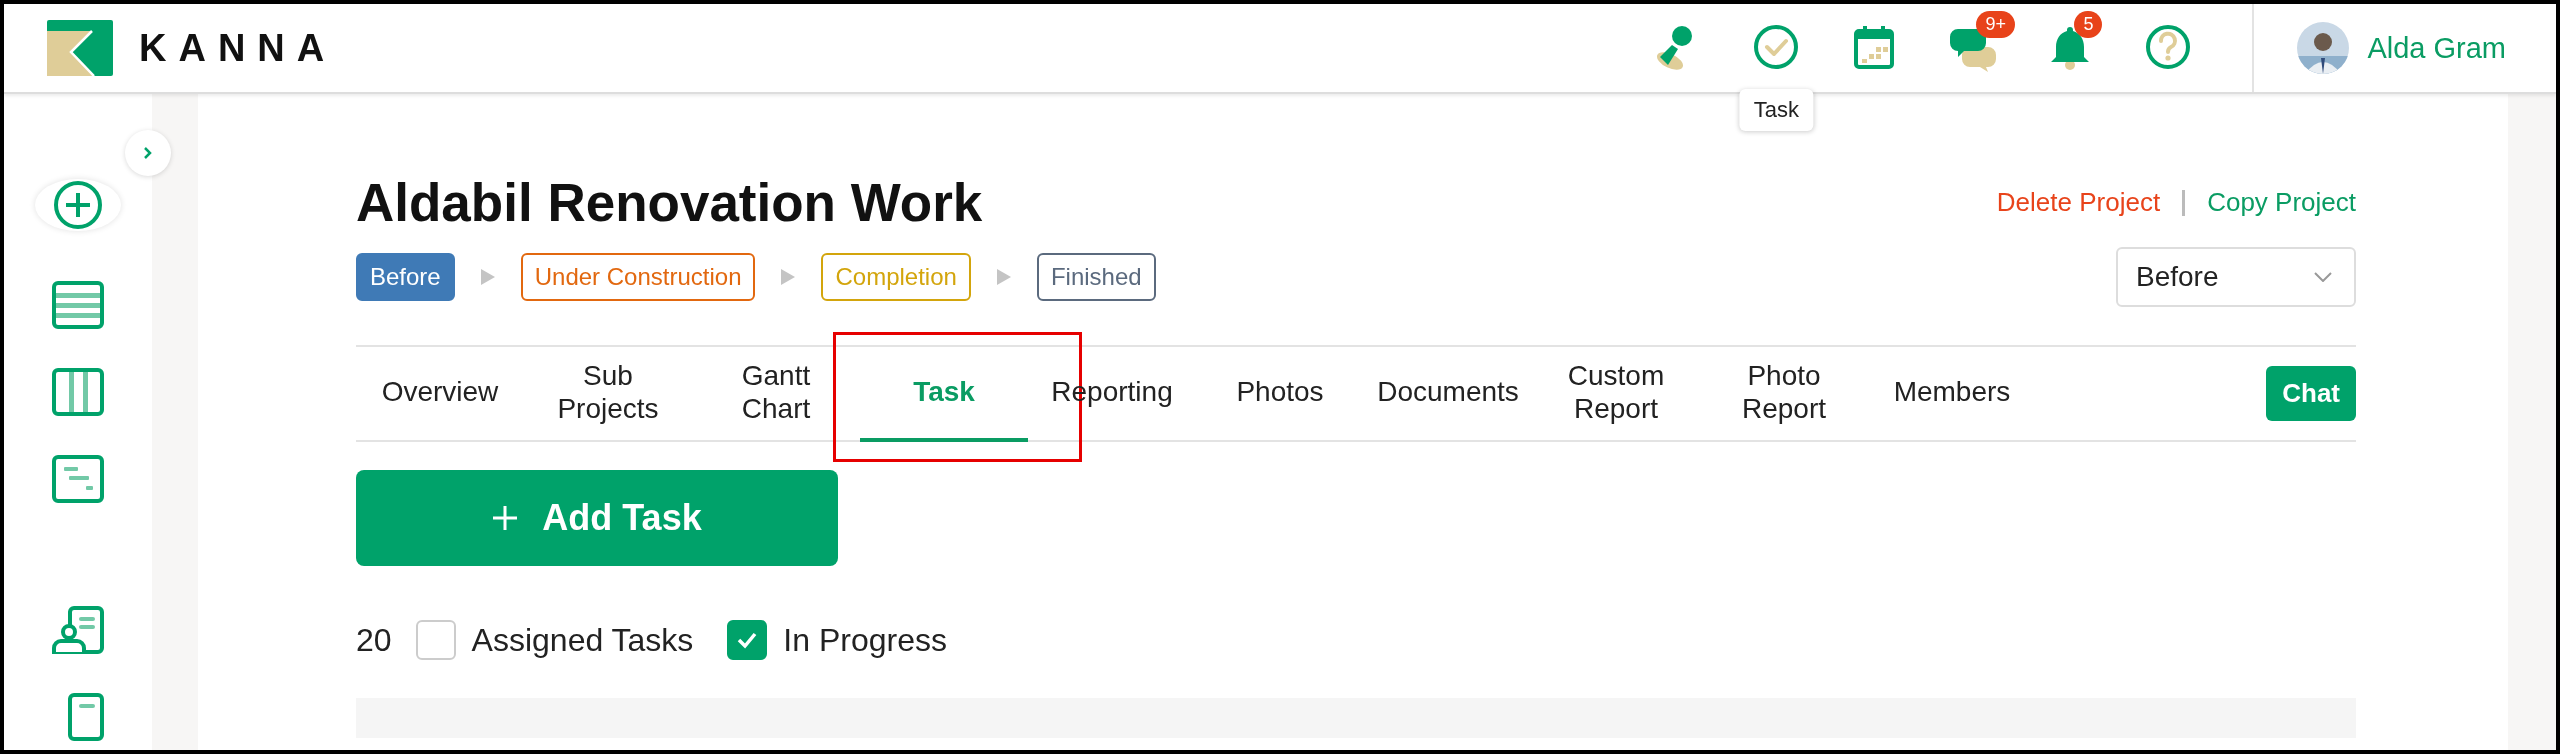  Describe the element at coordinates (148, 153) in the screenshot. I see `chevron-right-icon` at that location.